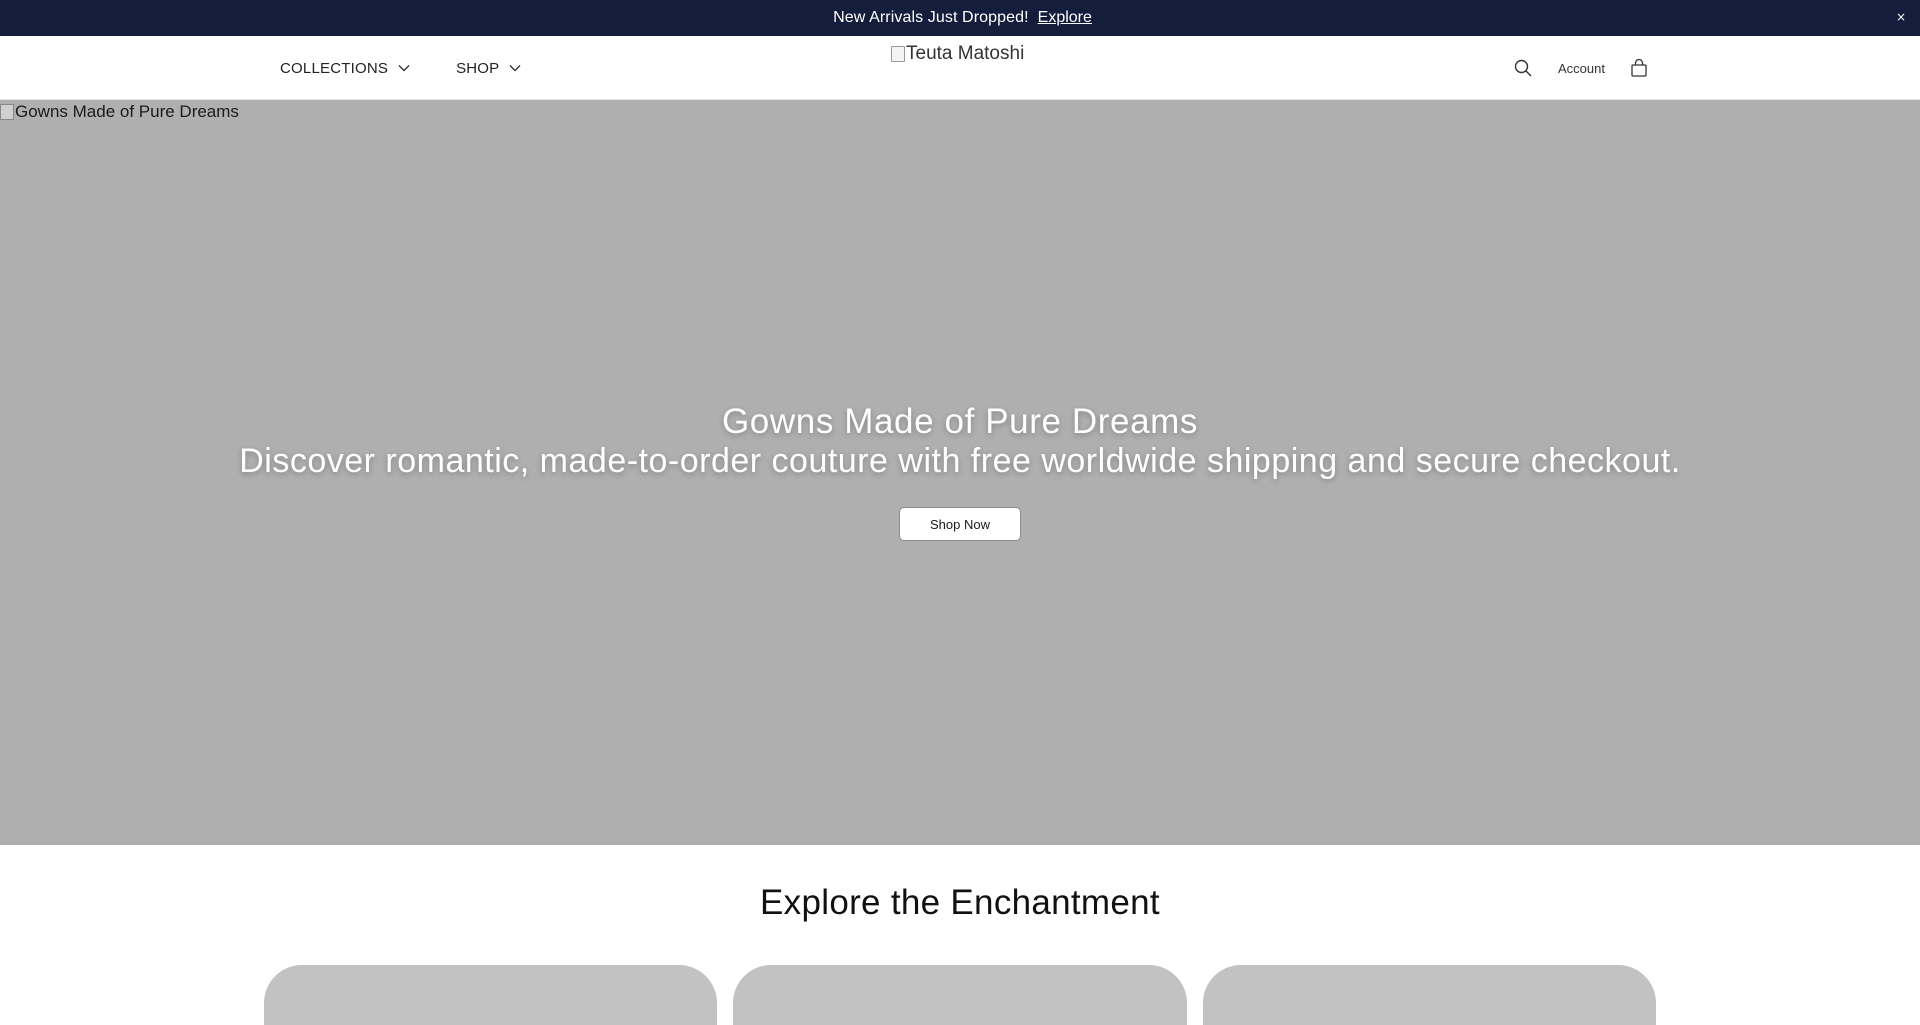  Describe the element at coordinates (960, 68) in the screenshot. I see `site-header: COLLECTIONS SHOP Teuta Matoshi Account` at that location.